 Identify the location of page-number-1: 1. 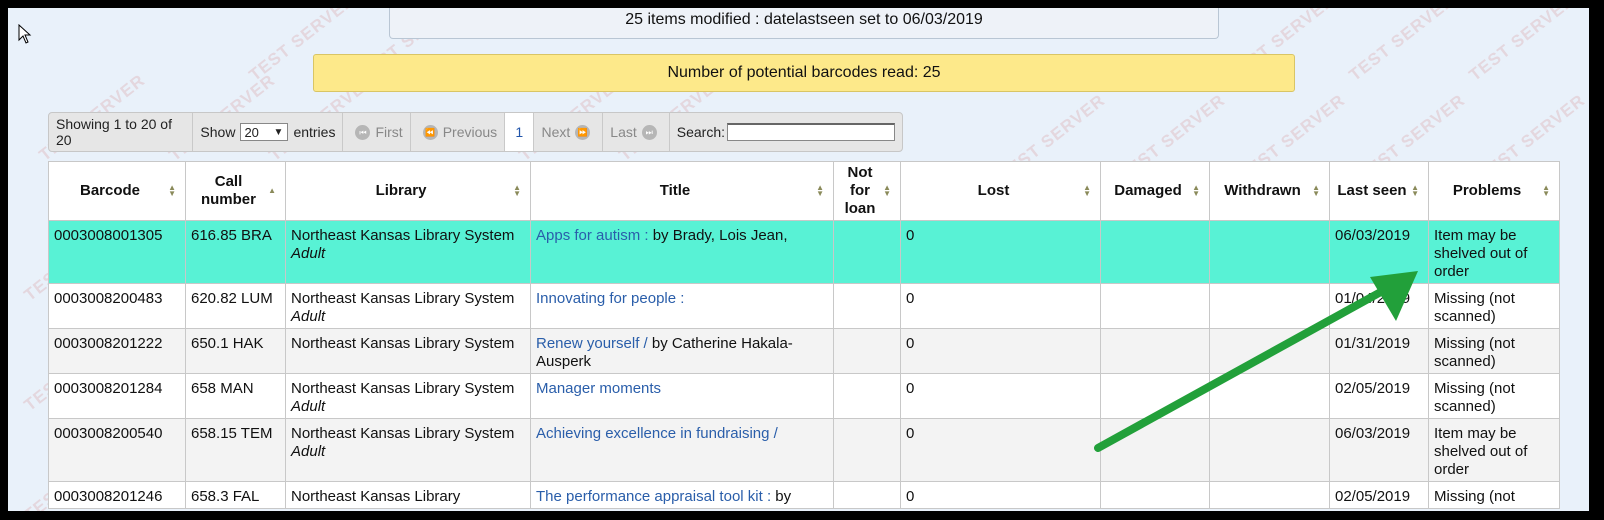
(520, 132).